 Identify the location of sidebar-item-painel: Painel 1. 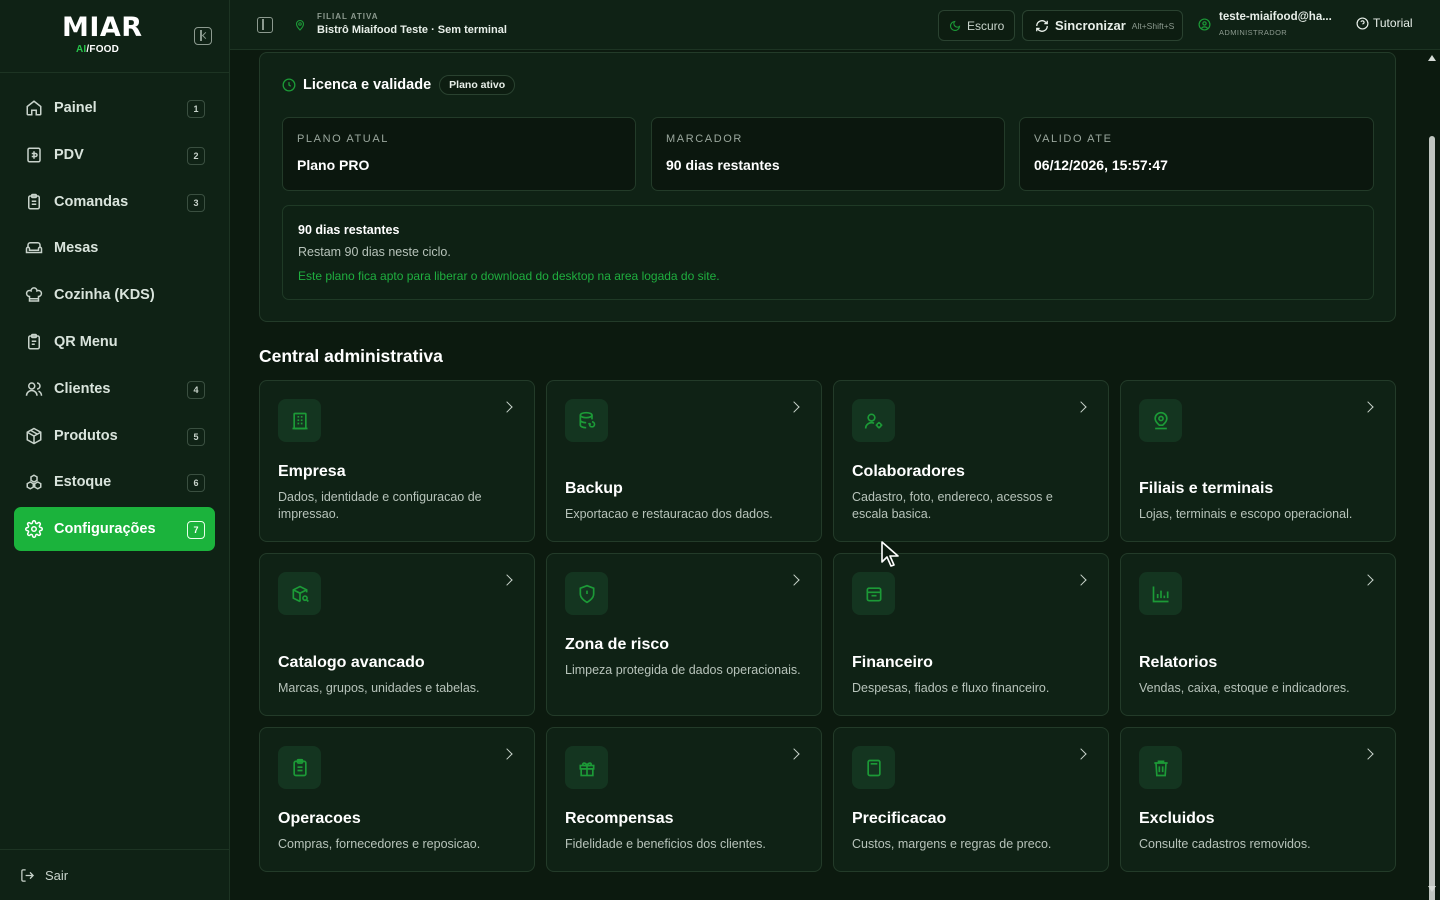
(114, 108).